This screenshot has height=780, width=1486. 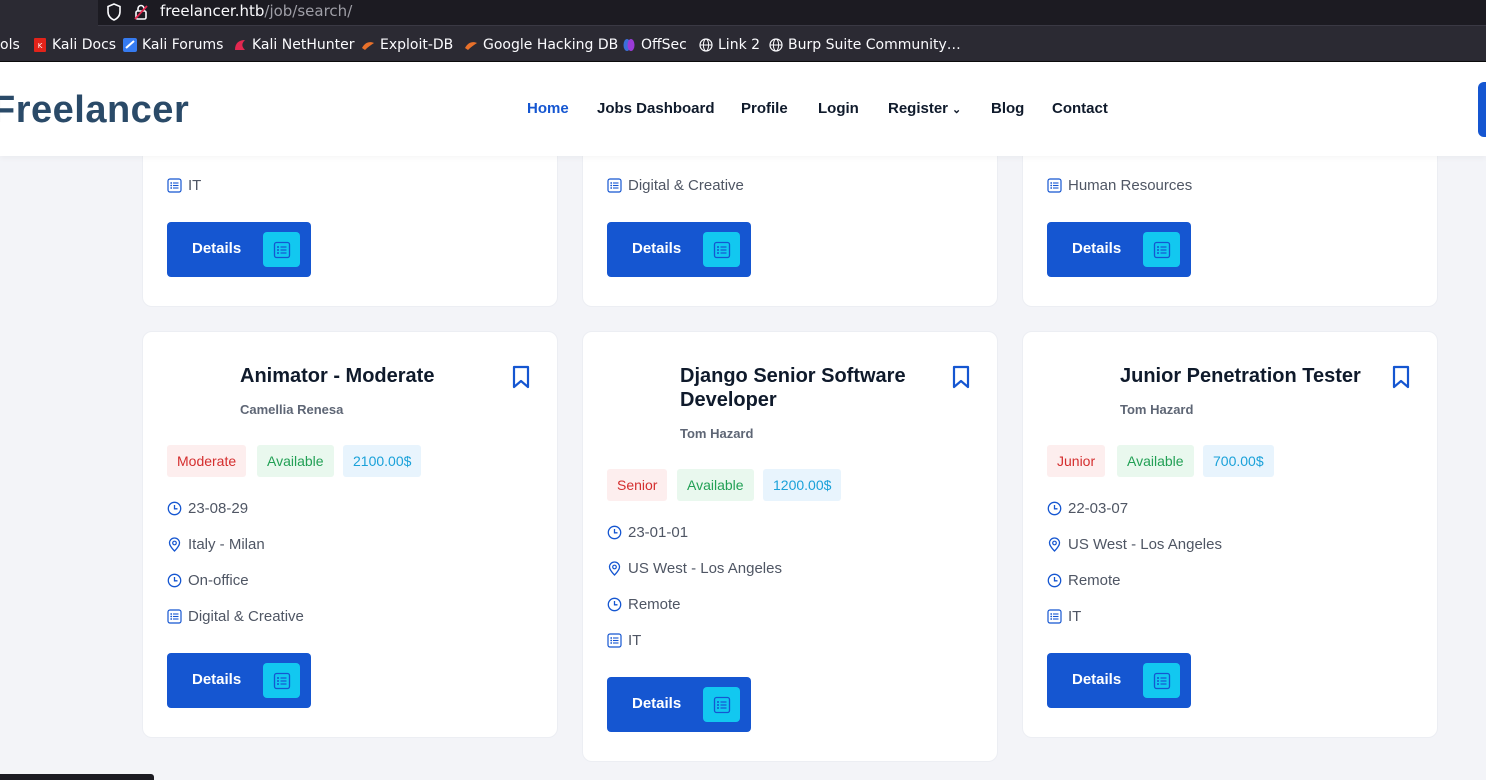 I want to click on bookmark-kali-forums: Kali Forums, so click(x=173, y=45).